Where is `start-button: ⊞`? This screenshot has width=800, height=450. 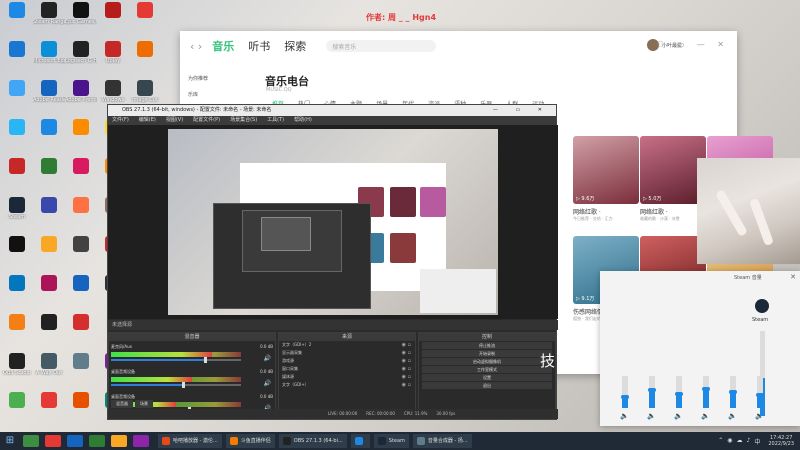
start-button: ⊞ is located at coordinates (10, 441).